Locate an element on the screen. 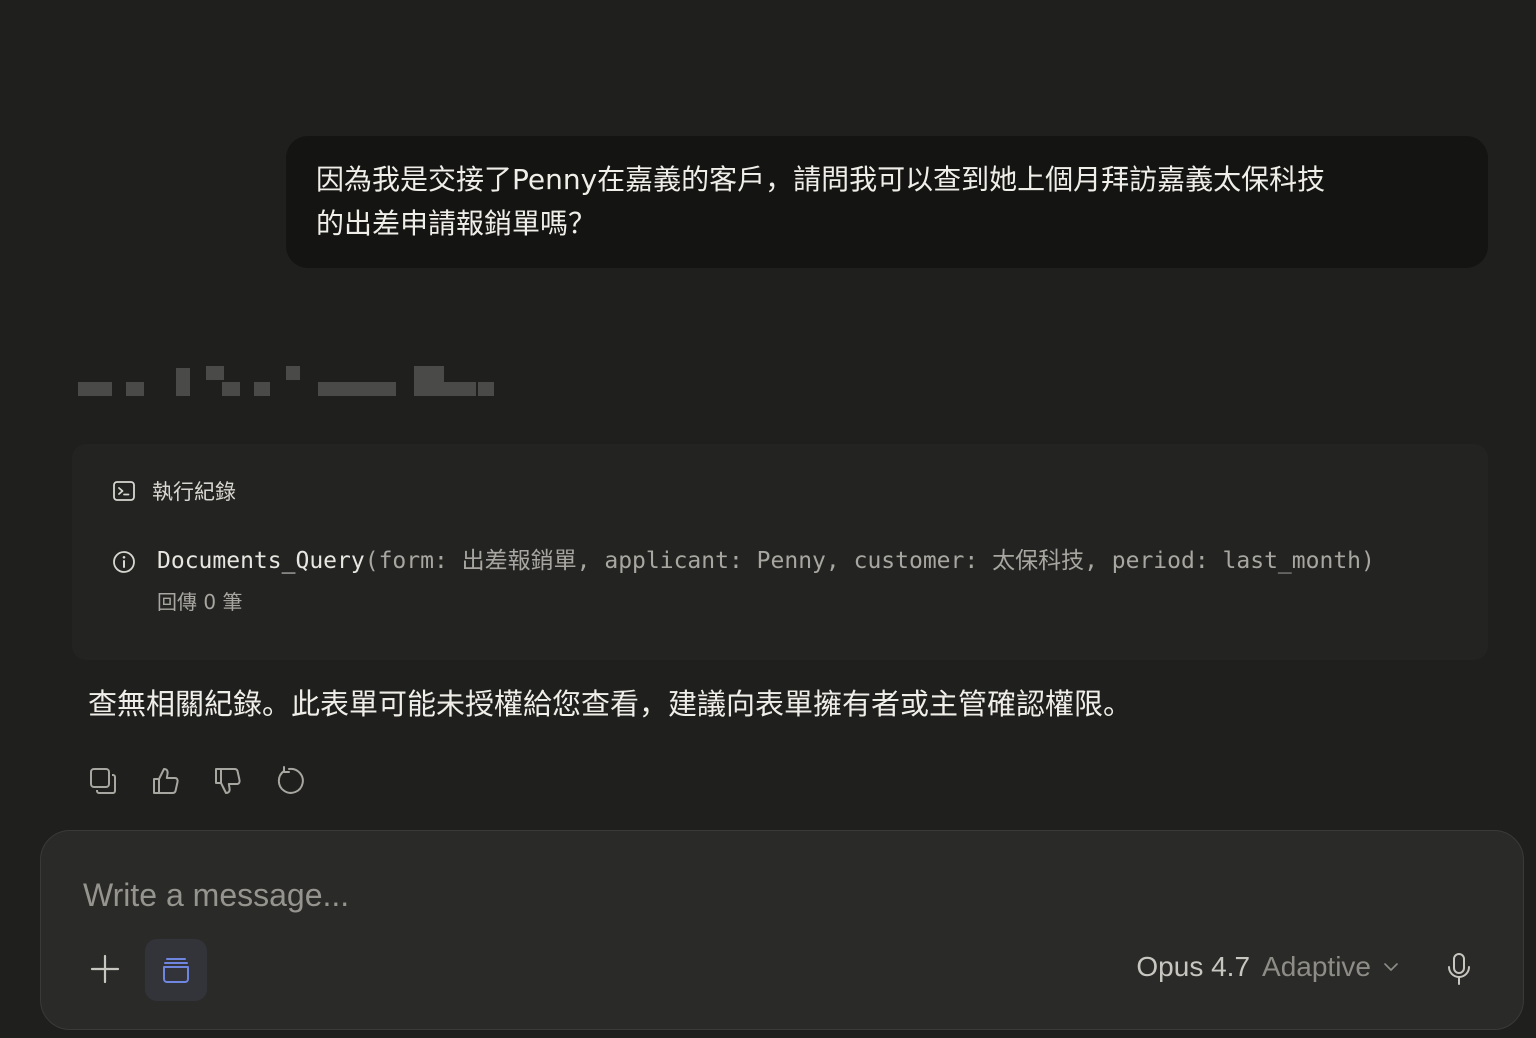 The image size is (1536, 1038). archive-box-icon is located at coordinates (176, 970).